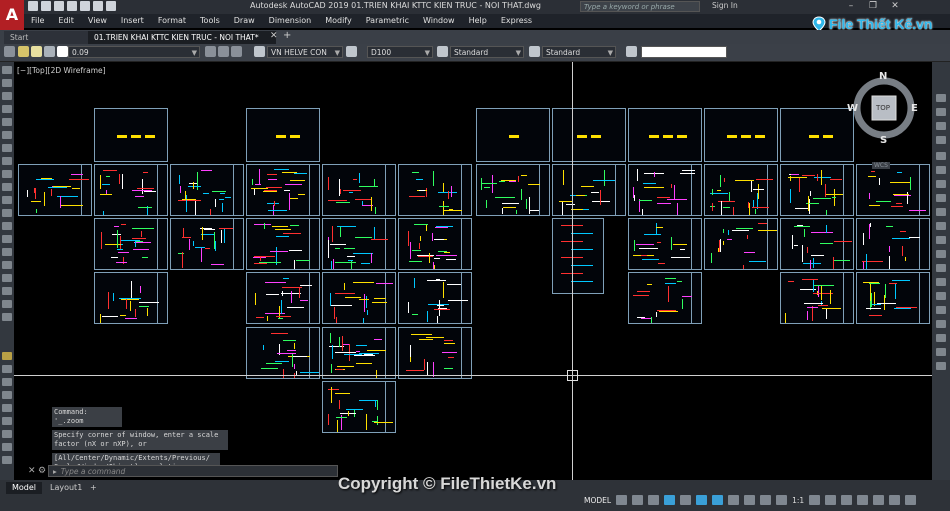  What do you see at coordinates (873, 6) in the screenshot?
I see `restore-button: ❐` at bounding box center [873, 6].